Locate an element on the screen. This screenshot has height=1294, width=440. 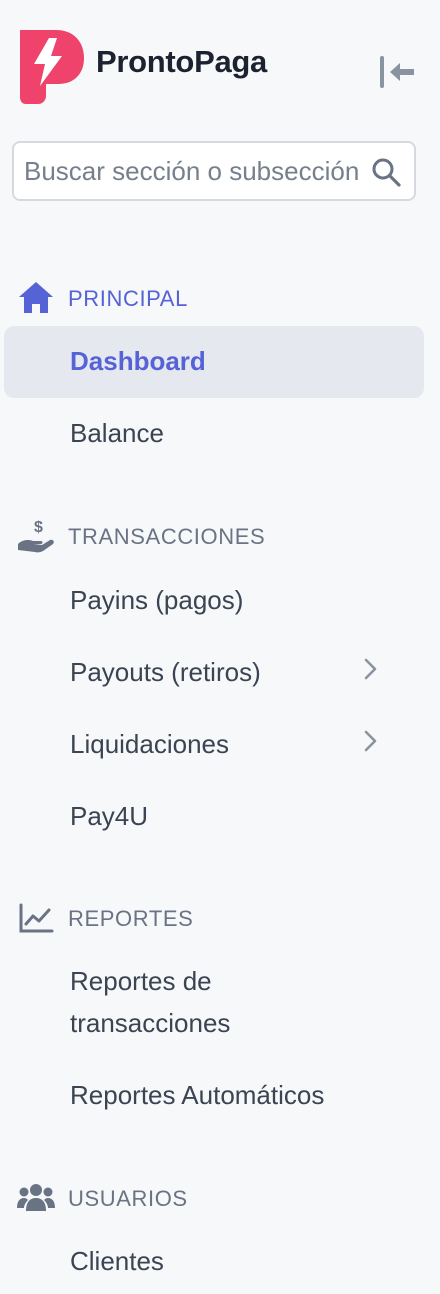
sidebar-item-balance: Balance is located at coordinates (214, 434).